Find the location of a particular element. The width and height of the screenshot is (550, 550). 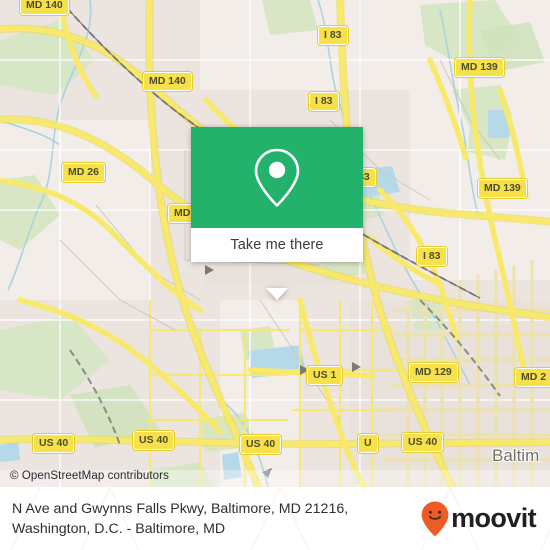

address-line-2: Washington, D.C. - Baltimore, MD is located at coordinates (119, 528).